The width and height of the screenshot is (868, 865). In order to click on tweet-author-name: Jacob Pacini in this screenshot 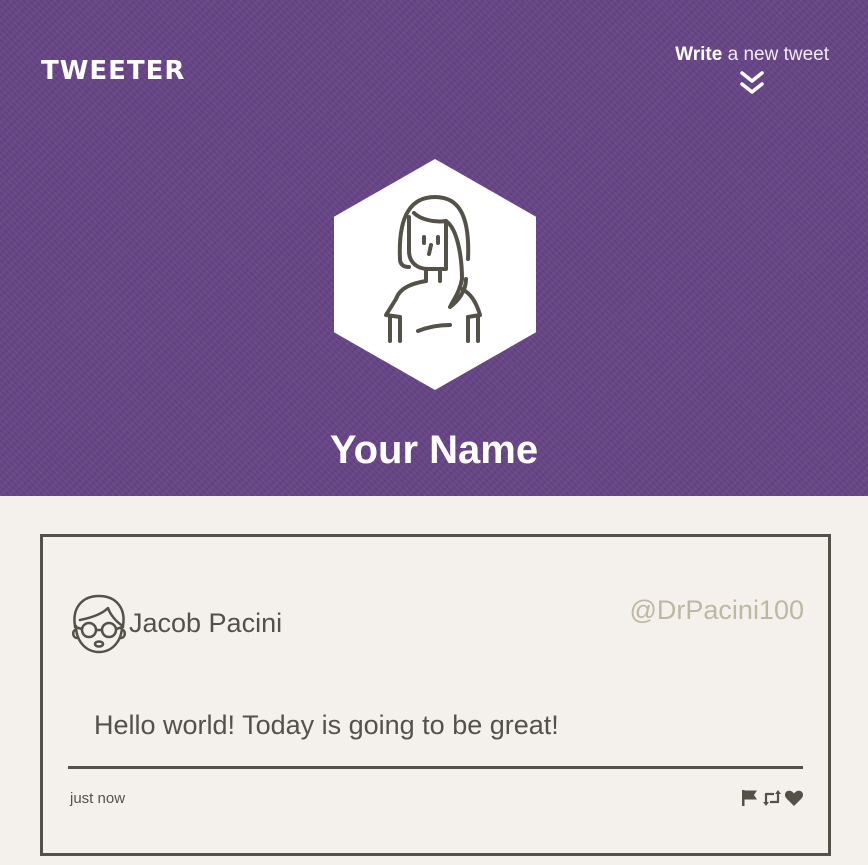, I will do `click(205, 623)`.